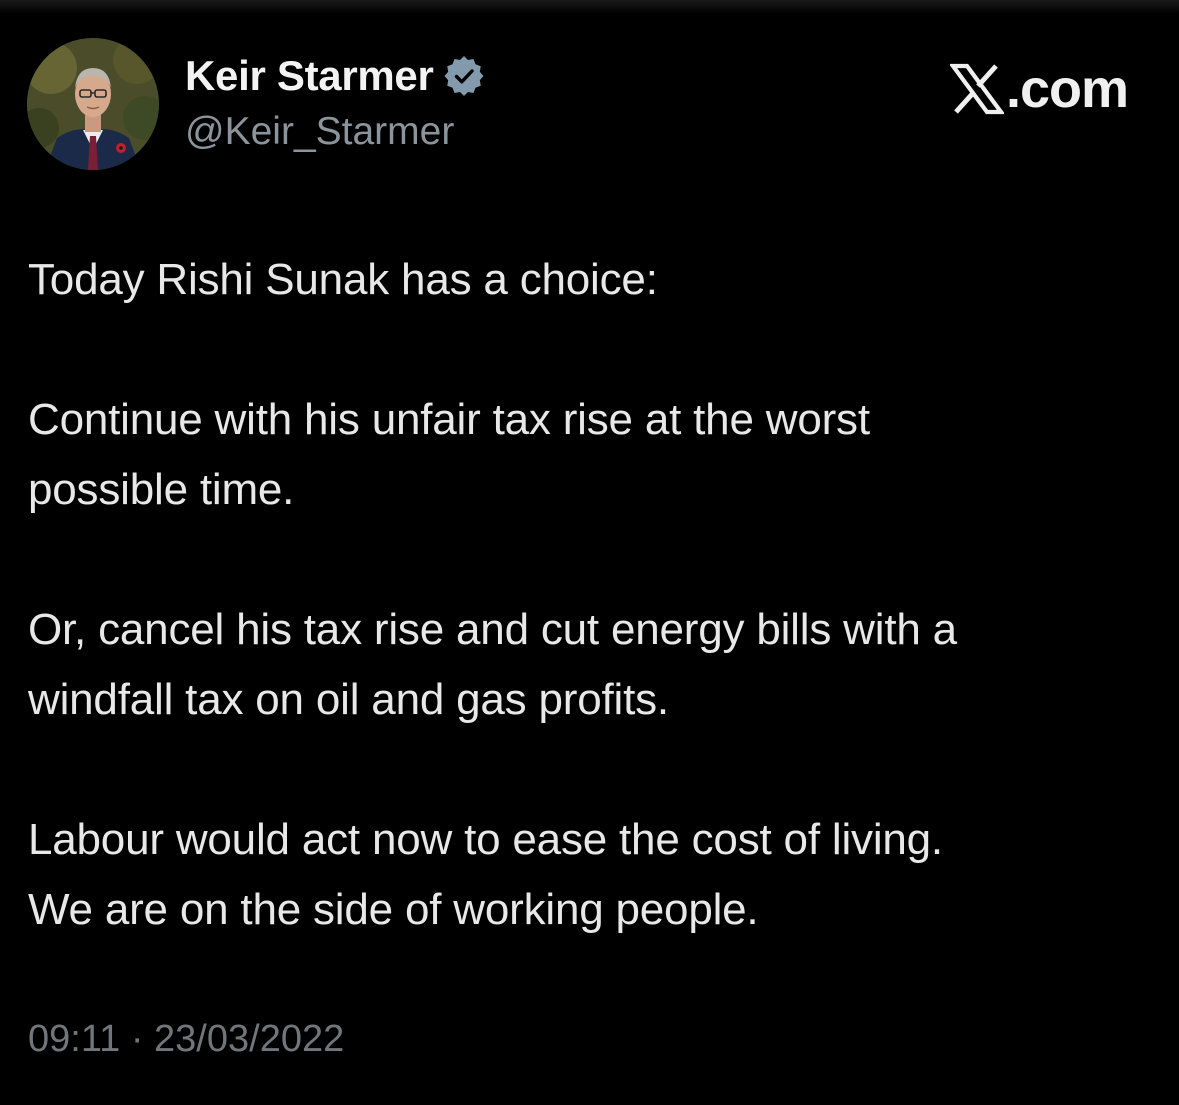  I want to click on tweet-timestamp: 09:11 · 23/03/2022, so click(186, 1039).